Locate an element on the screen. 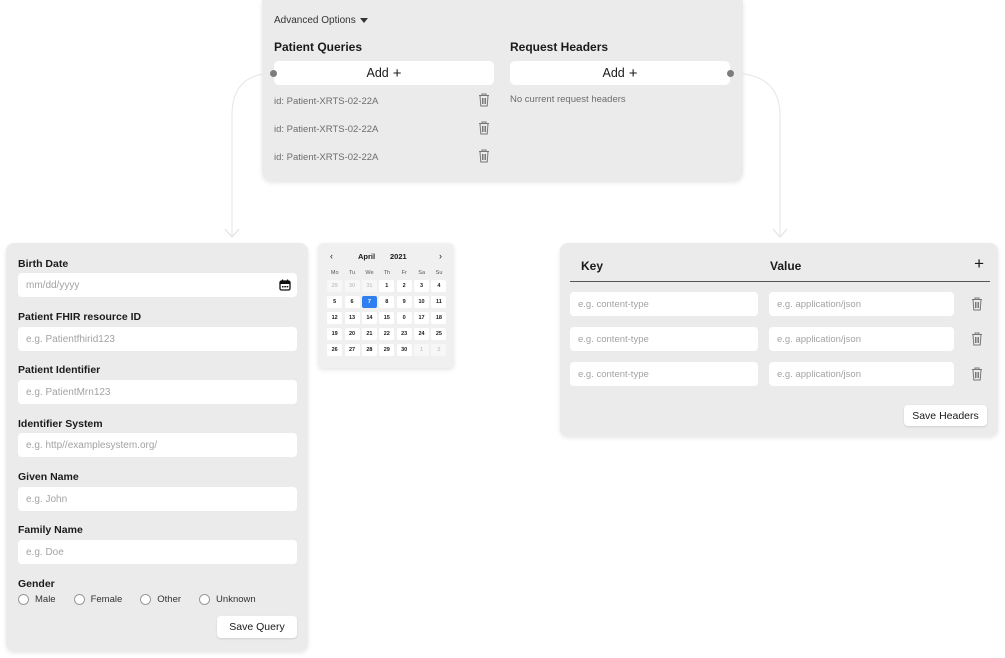  identifier-system-input: e.g. http//examplesystem.org/ is located at coordinates (157, 445).